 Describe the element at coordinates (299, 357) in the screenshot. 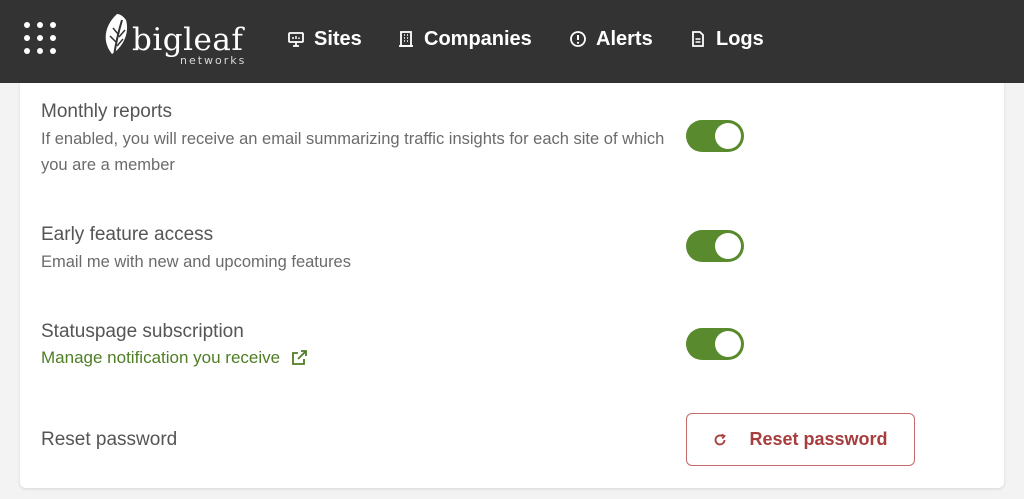

I see `external-link-icon` at that location.